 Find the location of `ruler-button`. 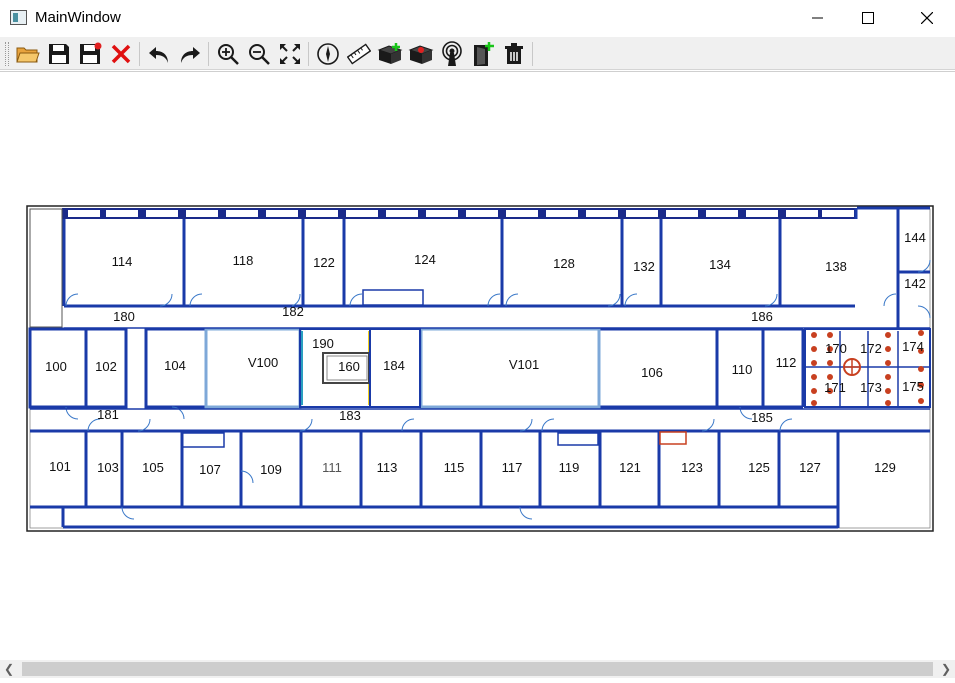

ruler-button is located at coordinates (359, 54).